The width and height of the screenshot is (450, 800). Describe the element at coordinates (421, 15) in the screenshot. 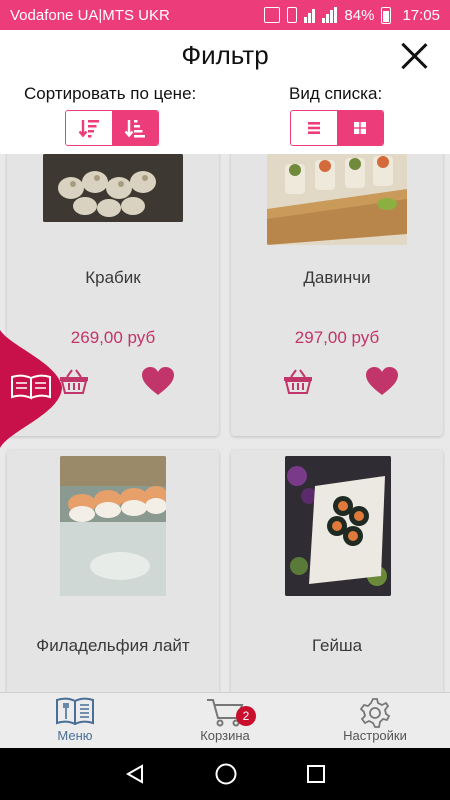

I see `clock: 17:05` at that location.